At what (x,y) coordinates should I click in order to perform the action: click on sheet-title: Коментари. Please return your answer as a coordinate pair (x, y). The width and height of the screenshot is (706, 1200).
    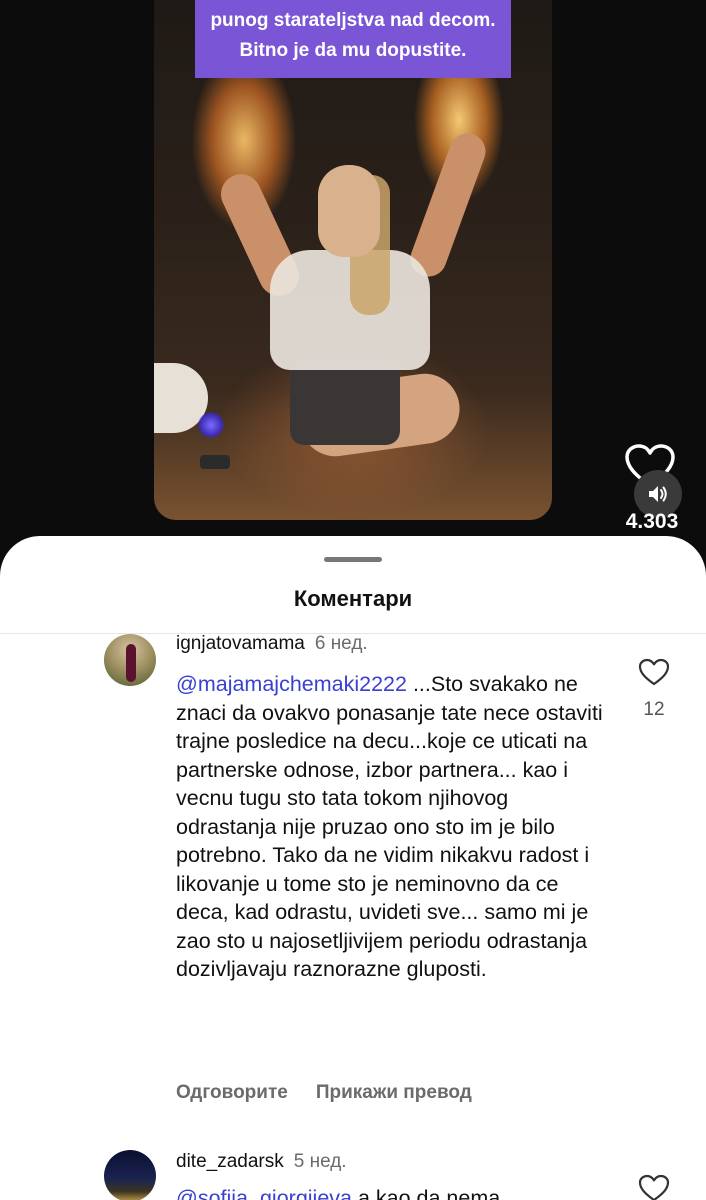
    Looking at the image, I should click on (353, 598).